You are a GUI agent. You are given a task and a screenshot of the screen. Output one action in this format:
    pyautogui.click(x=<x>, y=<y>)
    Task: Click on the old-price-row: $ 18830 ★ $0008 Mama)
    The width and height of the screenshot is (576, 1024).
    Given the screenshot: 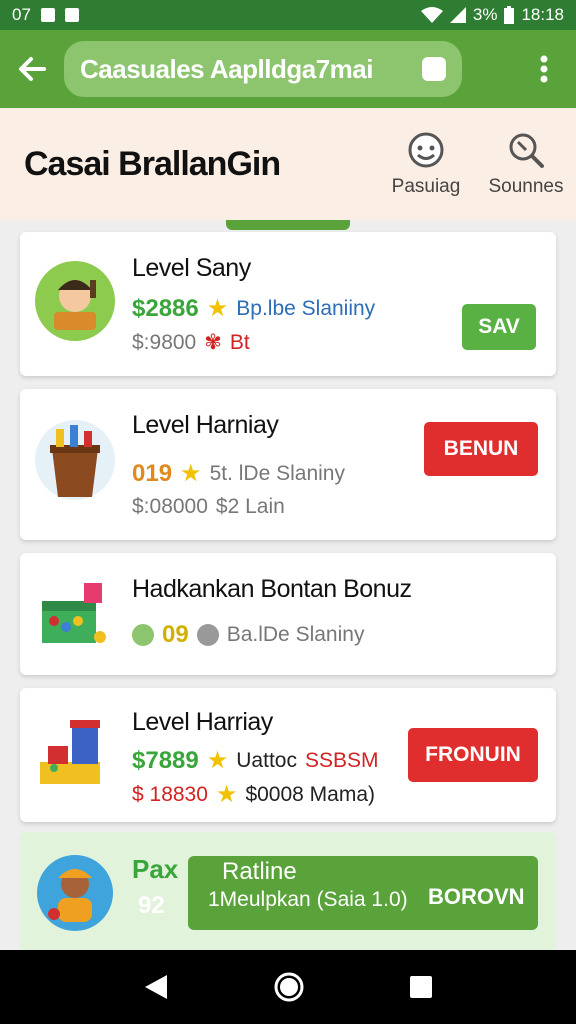 What is the action you would take?
    pyautogui.click(x=253, y=794)
    